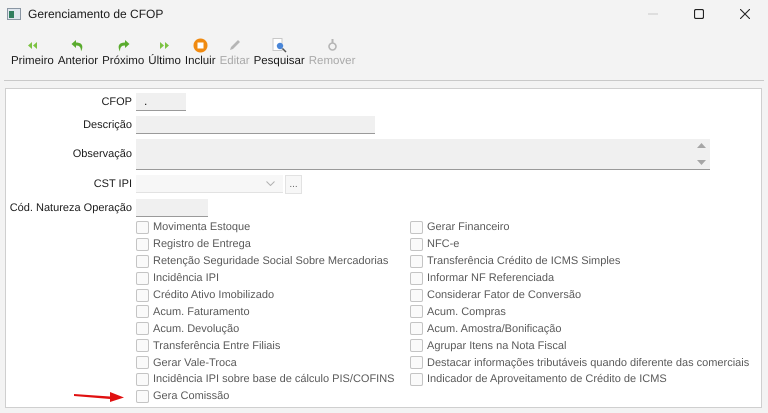  I want to click on field-label: CFOP, so click(116, 102).